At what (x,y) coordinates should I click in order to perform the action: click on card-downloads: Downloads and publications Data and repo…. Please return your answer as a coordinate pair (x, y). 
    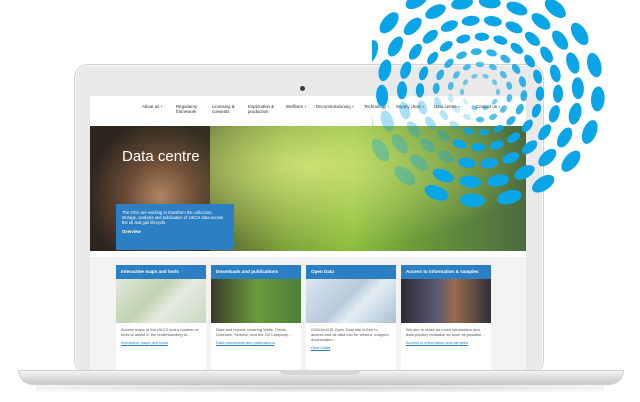
    Looking at the image, I should click on (256, 319).